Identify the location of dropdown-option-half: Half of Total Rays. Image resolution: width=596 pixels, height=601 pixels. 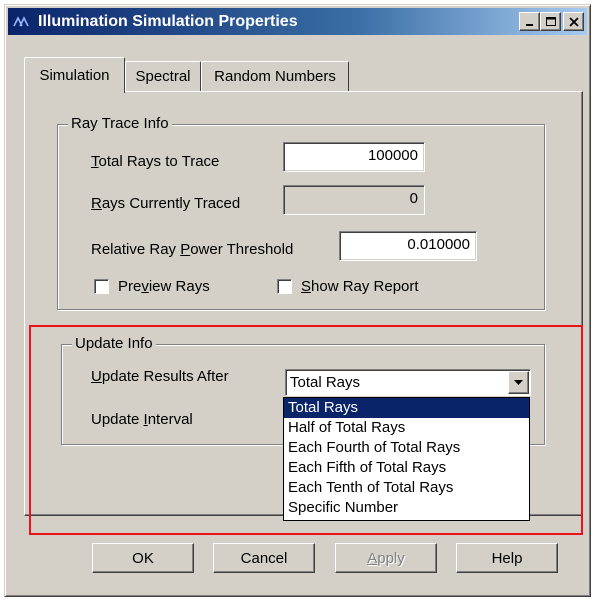
(406, 428).